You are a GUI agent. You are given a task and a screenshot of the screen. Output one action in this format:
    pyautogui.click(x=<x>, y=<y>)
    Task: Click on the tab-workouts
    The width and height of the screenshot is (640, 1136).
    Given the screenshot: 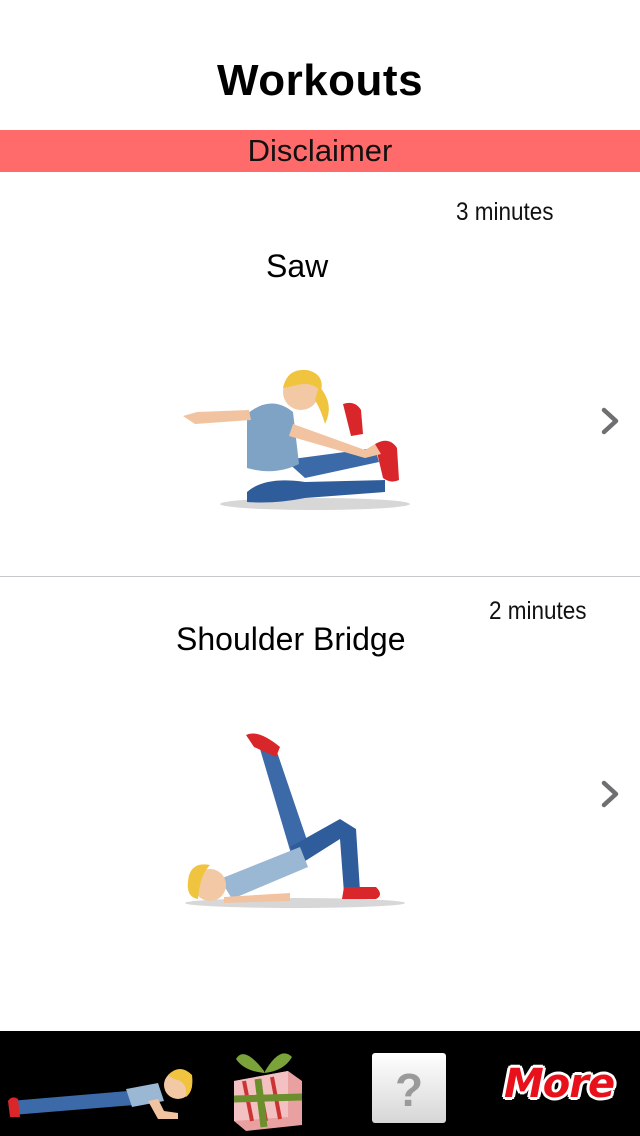 What is the action you would take?
    pyautogui.click(x=100, y=1083)
    